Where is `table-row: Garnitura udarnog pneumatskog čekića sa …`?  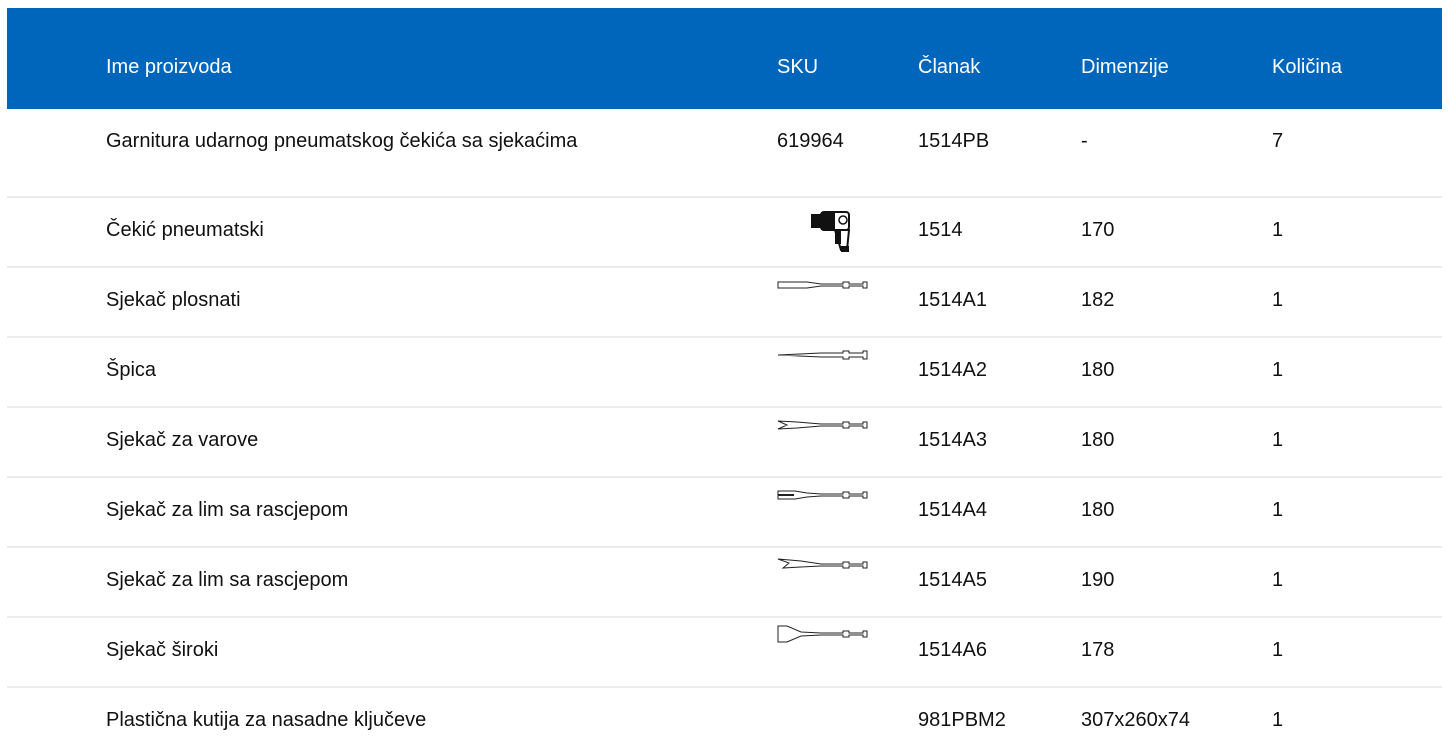
table-row: Garnitura udarnog pneumatskog čekića sa … is located at coordinates (724, 153).